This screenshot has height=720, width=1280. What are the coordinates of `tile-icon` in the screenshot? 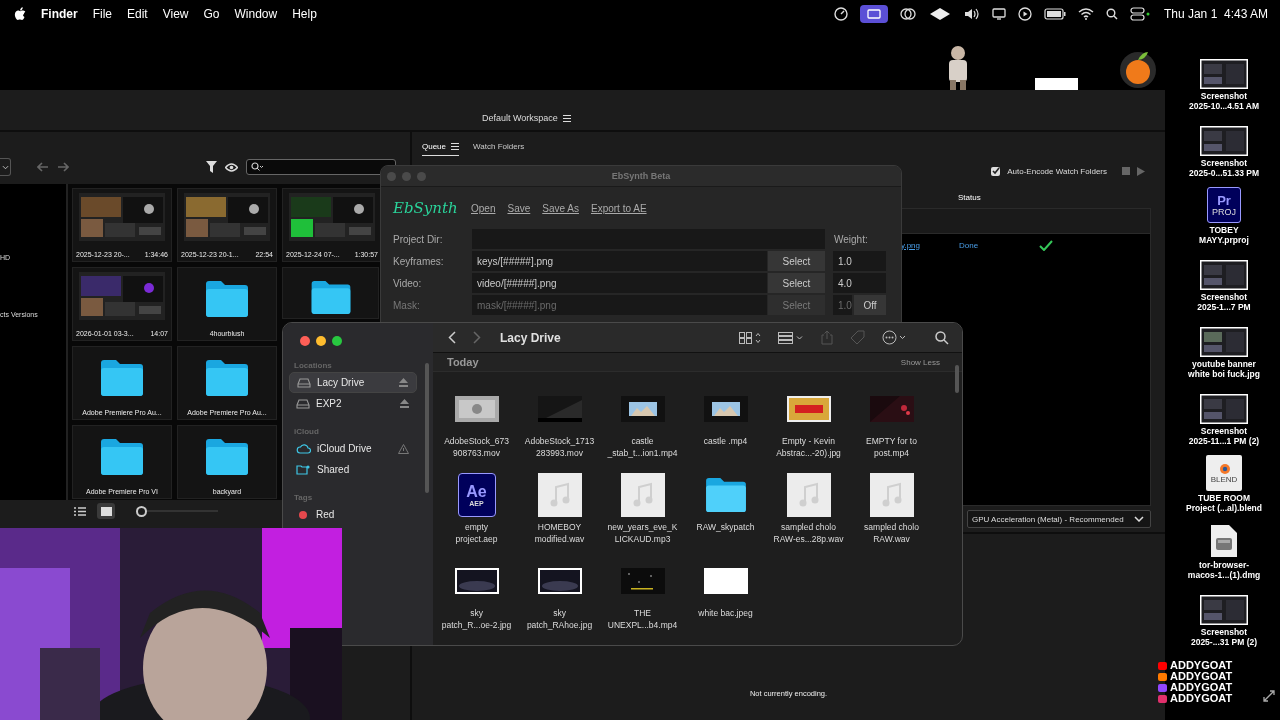 It's located at (106, 511).